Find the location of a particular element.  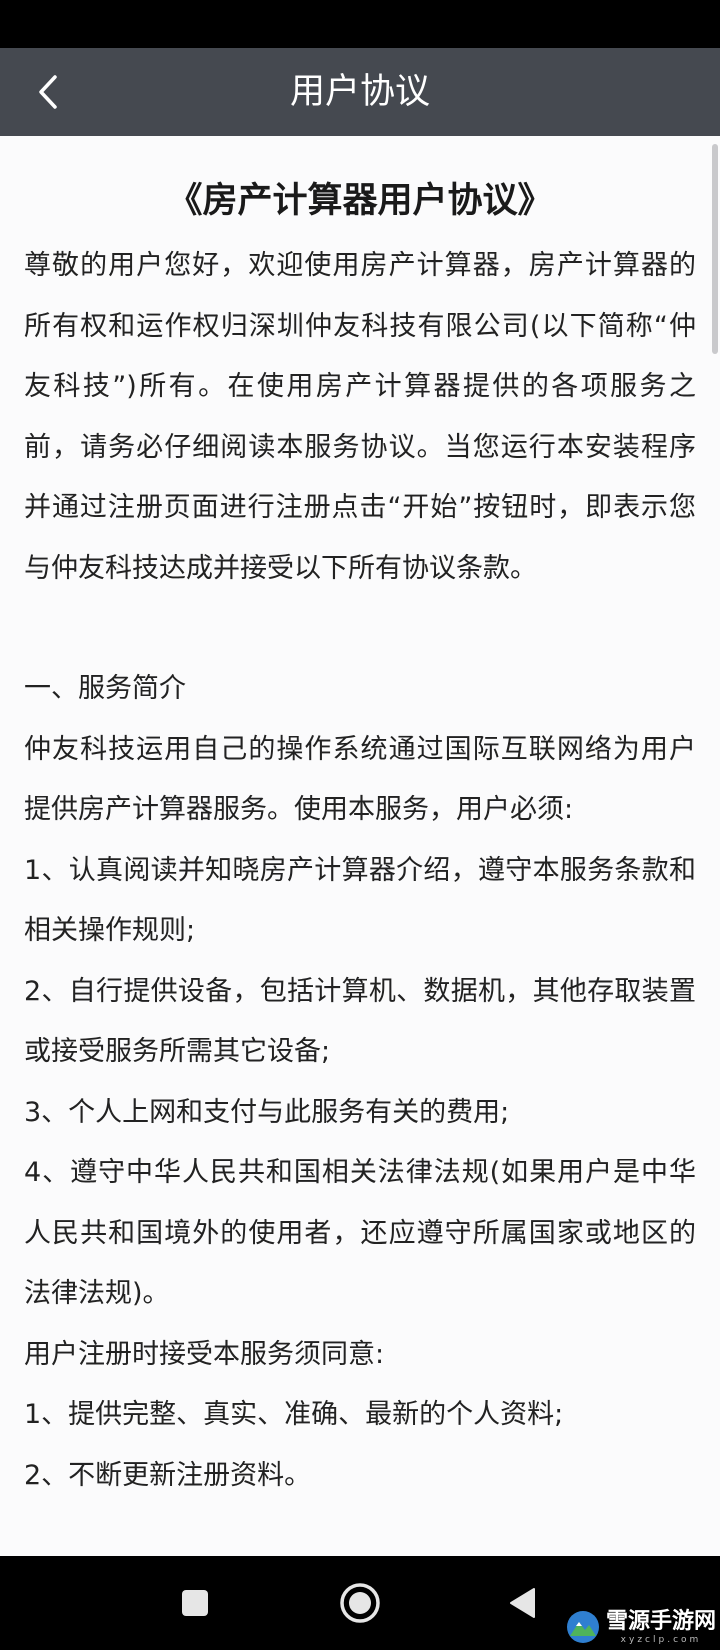

watermark-title: 雪源手游网 is located at coordinates (660, 1621).